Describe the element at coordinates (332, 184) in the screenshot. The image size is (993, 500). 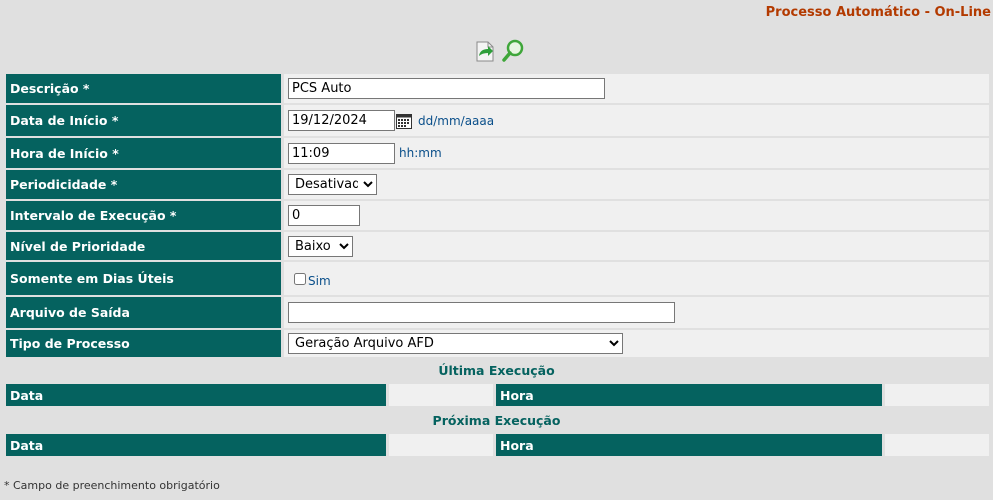
I see `periodicidade-select: Desativado` at that location.